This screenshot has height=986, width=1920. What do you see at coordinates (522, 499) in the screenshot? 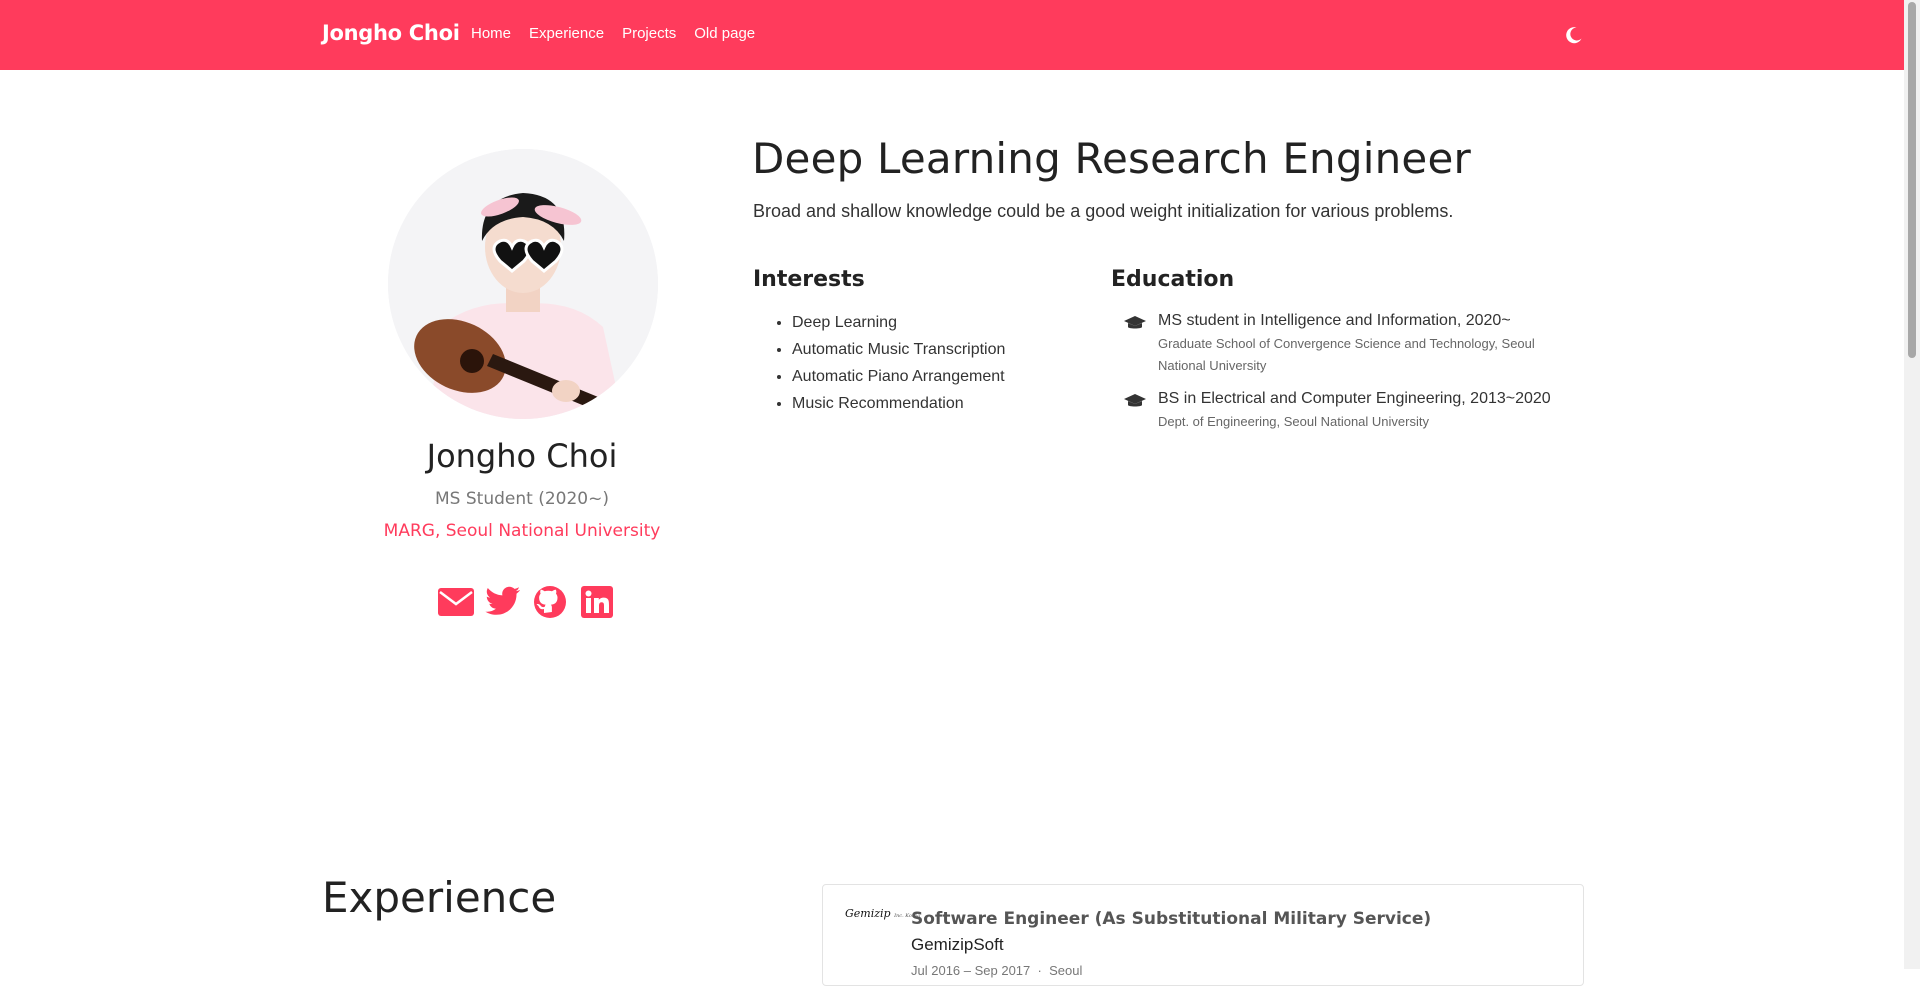
I see `profile-role: MS Student (2020~)` at bounding box center [522, 499].